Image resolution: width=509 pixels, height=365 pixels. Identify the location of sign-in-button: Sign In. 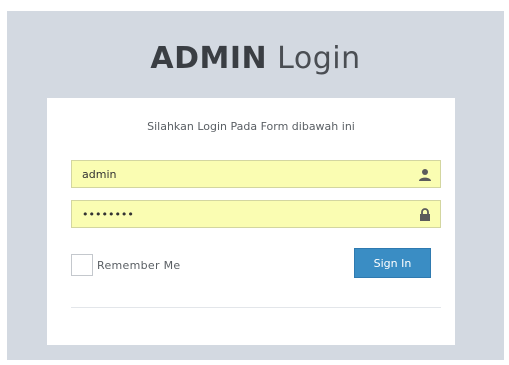
(392, 263).